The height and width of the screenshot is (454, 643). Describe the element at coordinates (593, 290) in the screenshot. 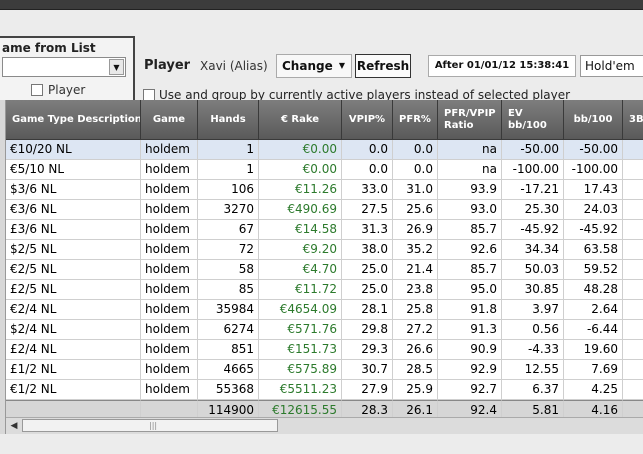

I see `cell-bb100: 48.28` at that location.